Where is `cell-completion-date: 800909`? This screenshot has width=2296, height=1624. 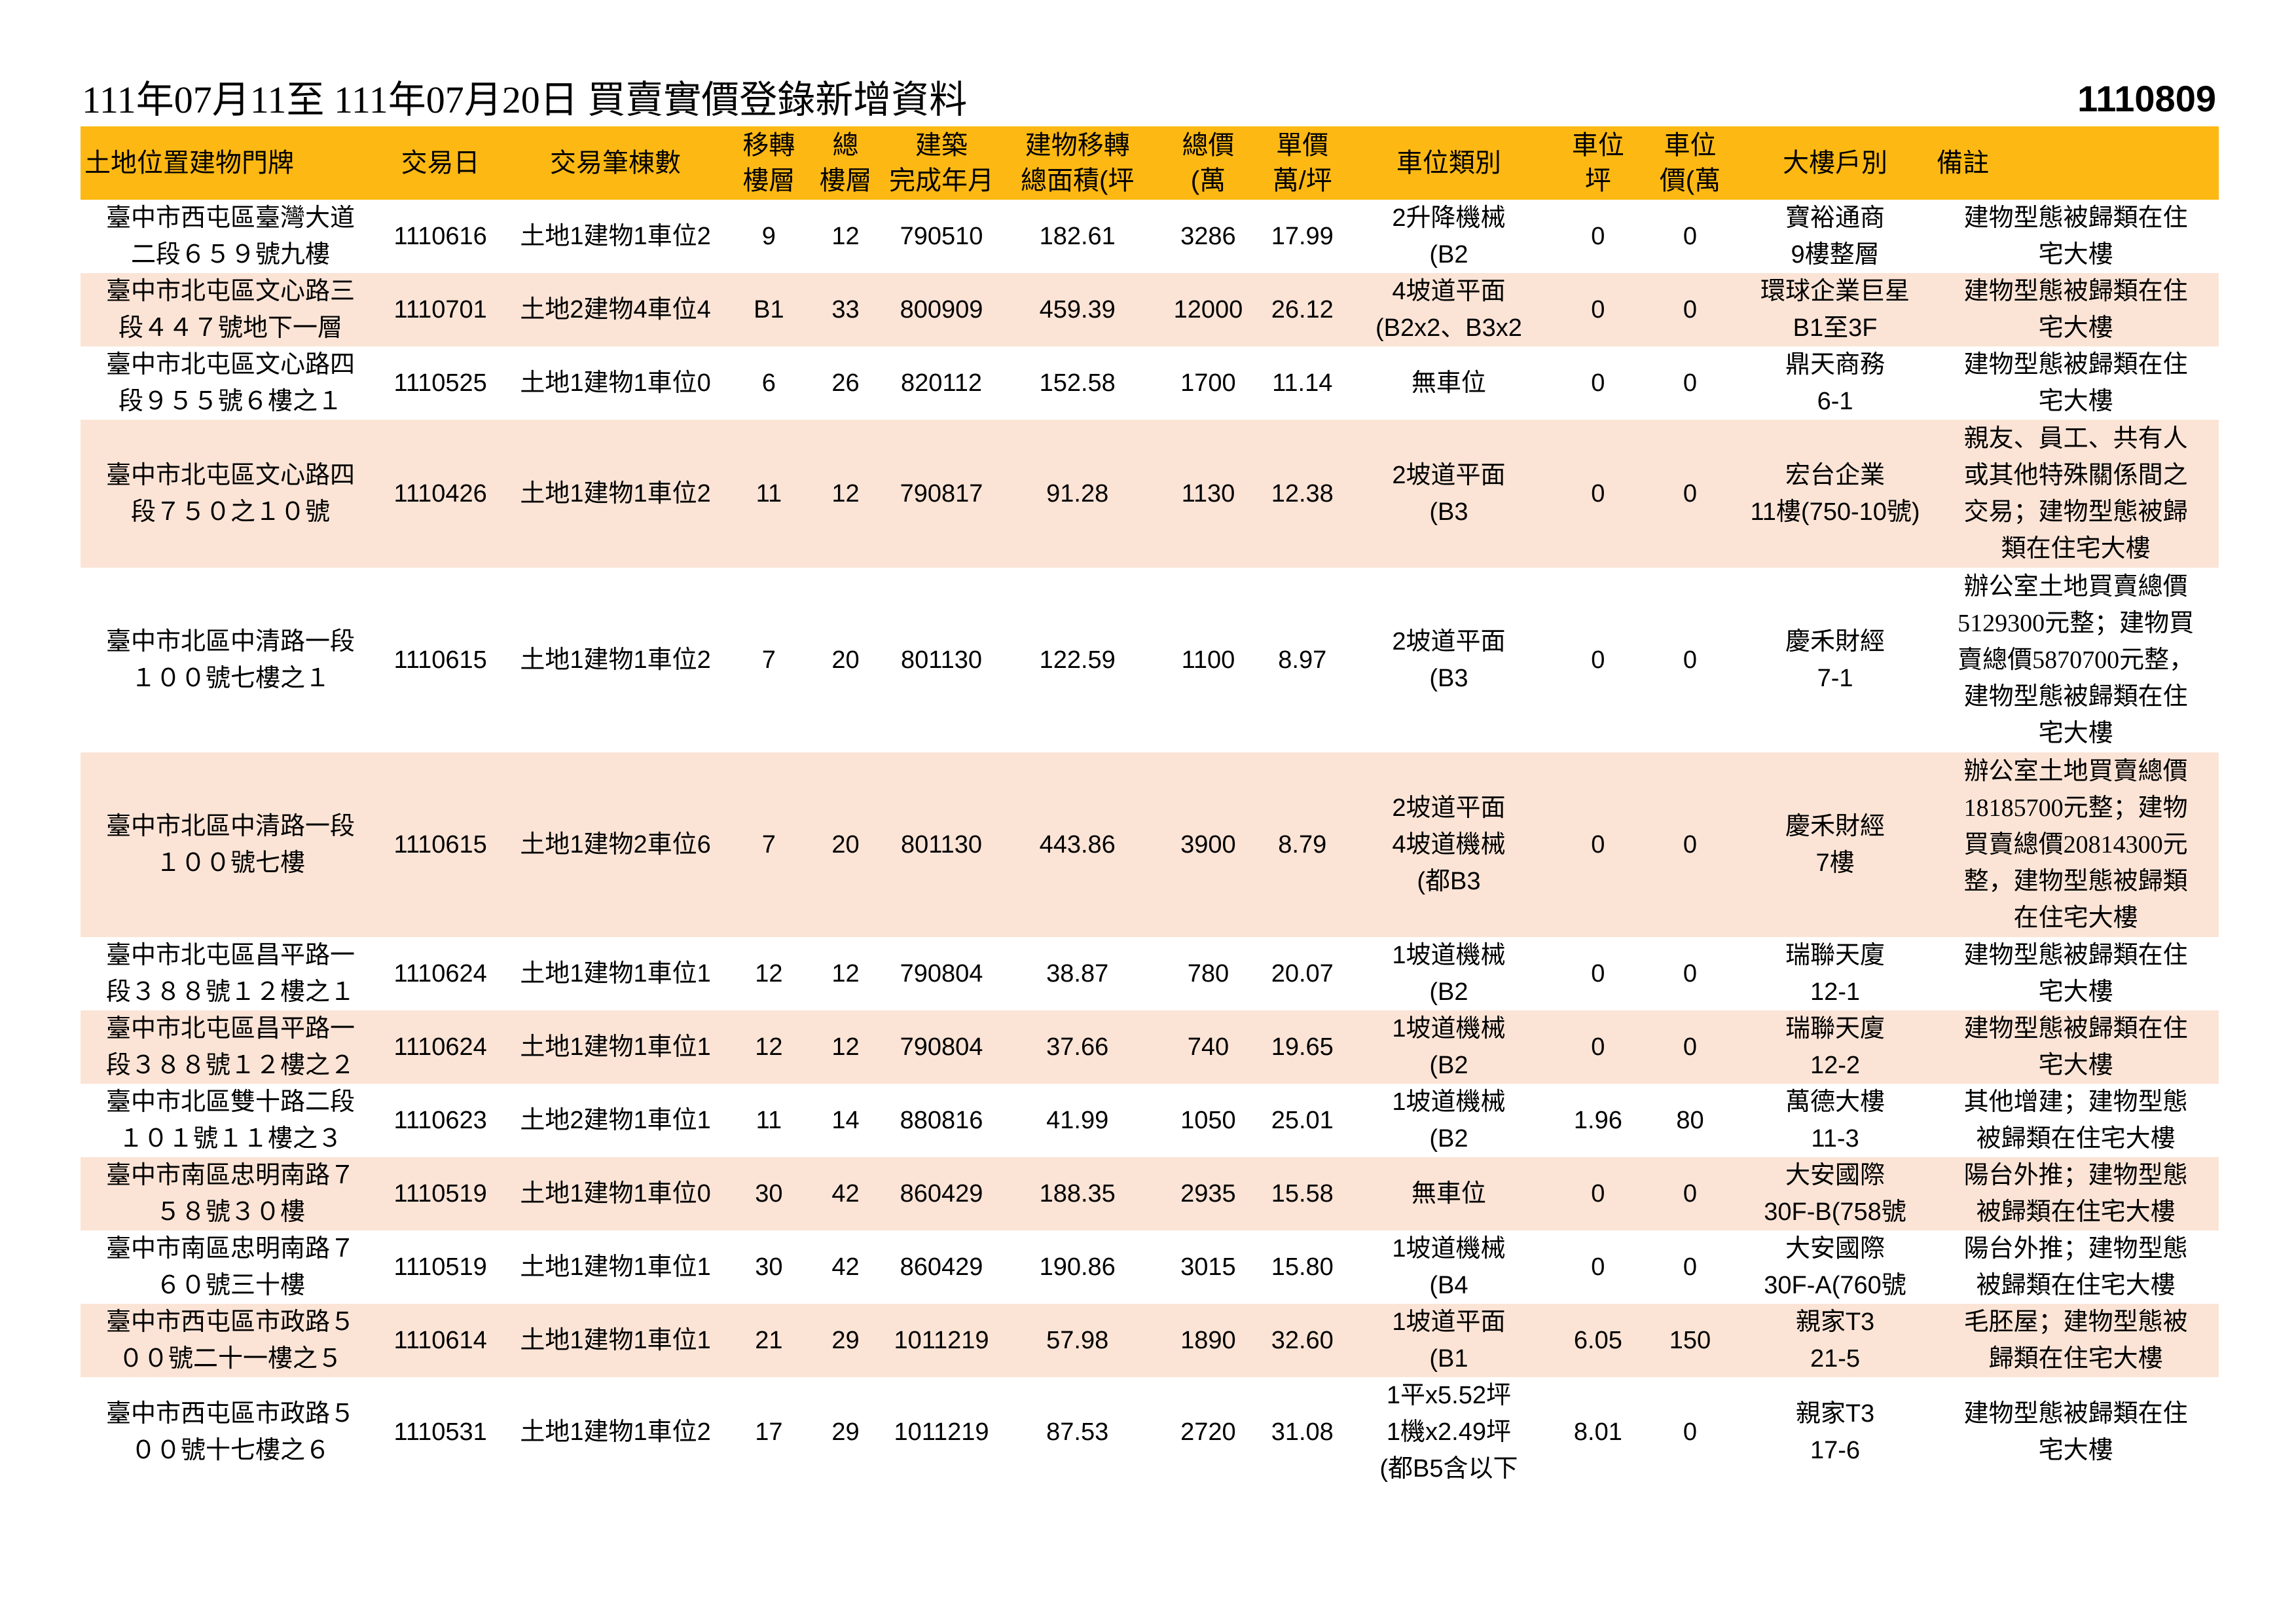
cell-completion-date: 800909 is located at coordinates (941, 309).